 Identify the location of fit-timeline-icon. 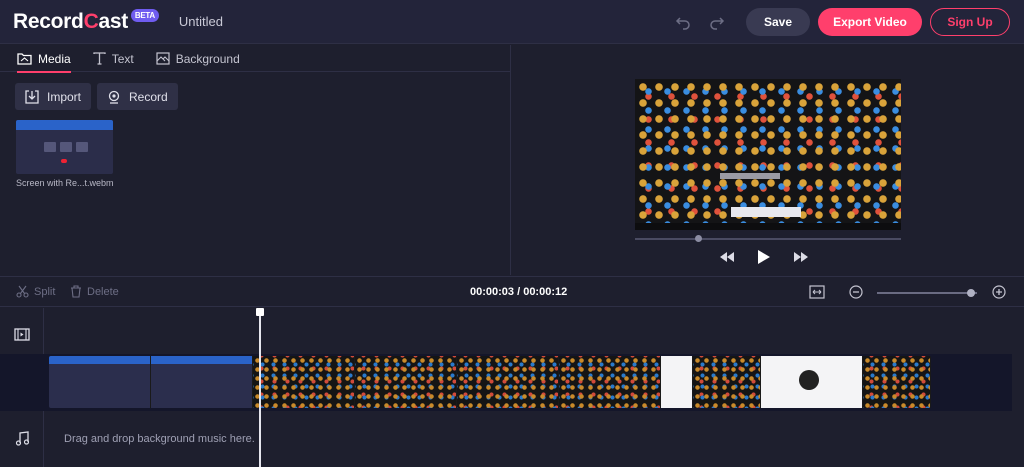
(817, 294).